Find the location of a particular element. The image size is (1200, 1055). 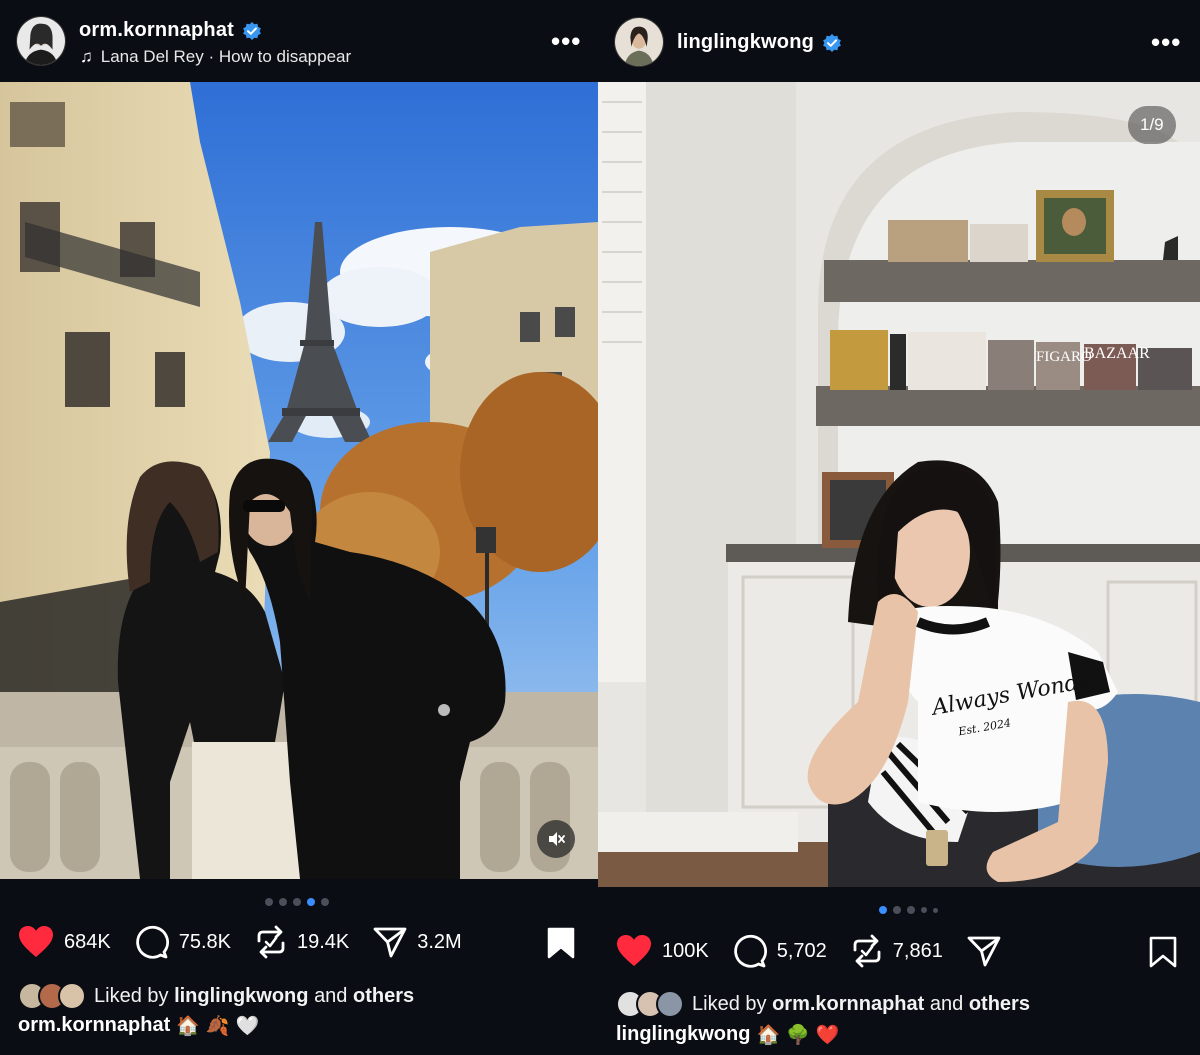

right-post-header: linglingkwong ••• is located at coordinates (899, 41).